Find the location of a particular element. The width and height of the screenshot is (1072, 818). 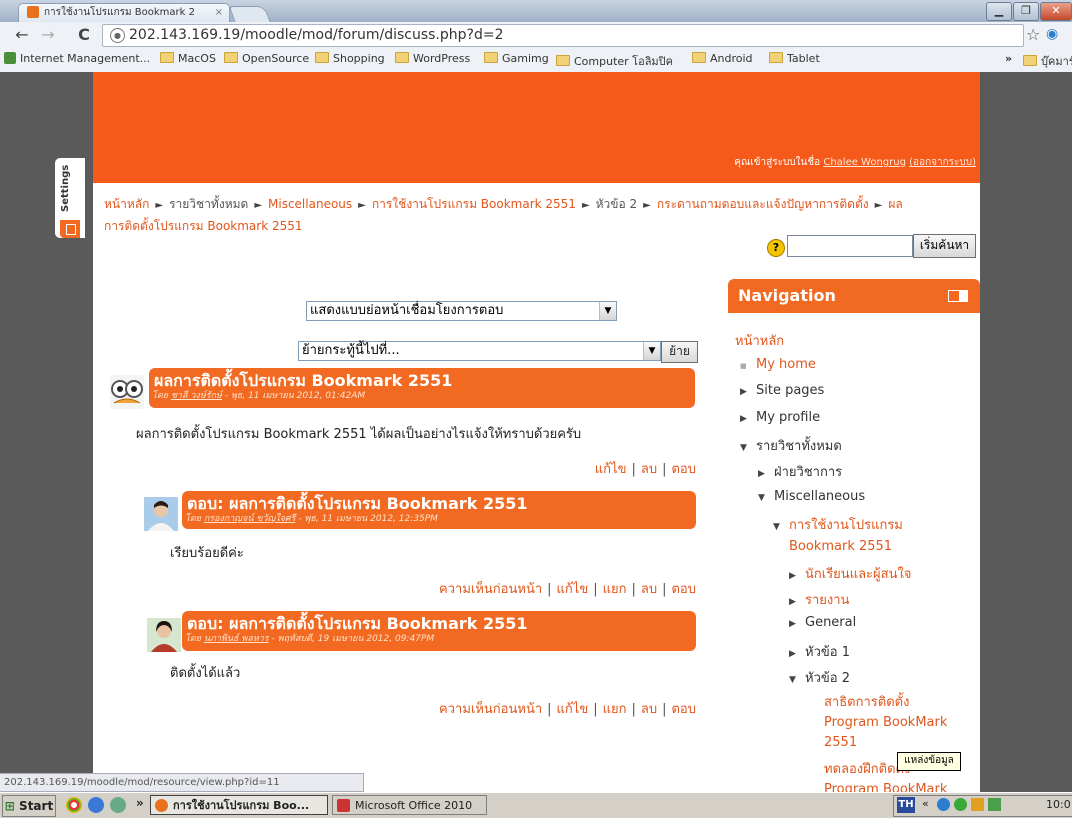

folder-icon is located at coordinates (402, 57).